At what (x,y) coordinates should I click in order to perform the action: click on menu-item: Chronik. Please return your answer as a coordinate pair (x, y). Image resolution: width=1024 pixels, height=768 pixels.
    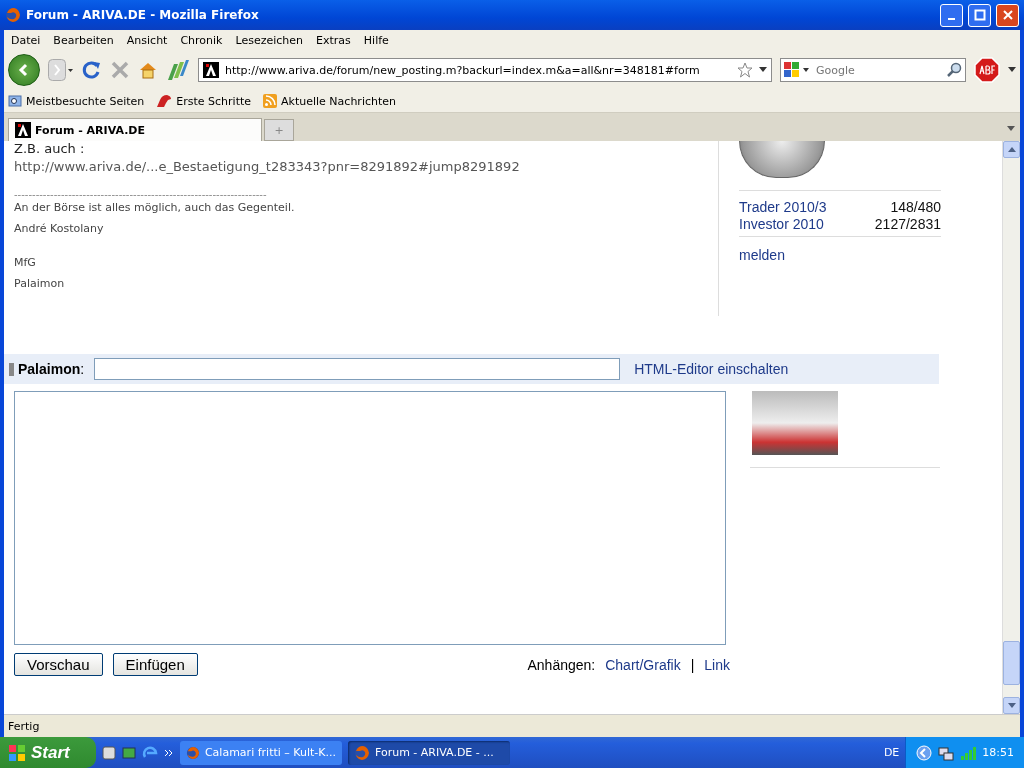
    Looking at the image, I should click on (201, 40).